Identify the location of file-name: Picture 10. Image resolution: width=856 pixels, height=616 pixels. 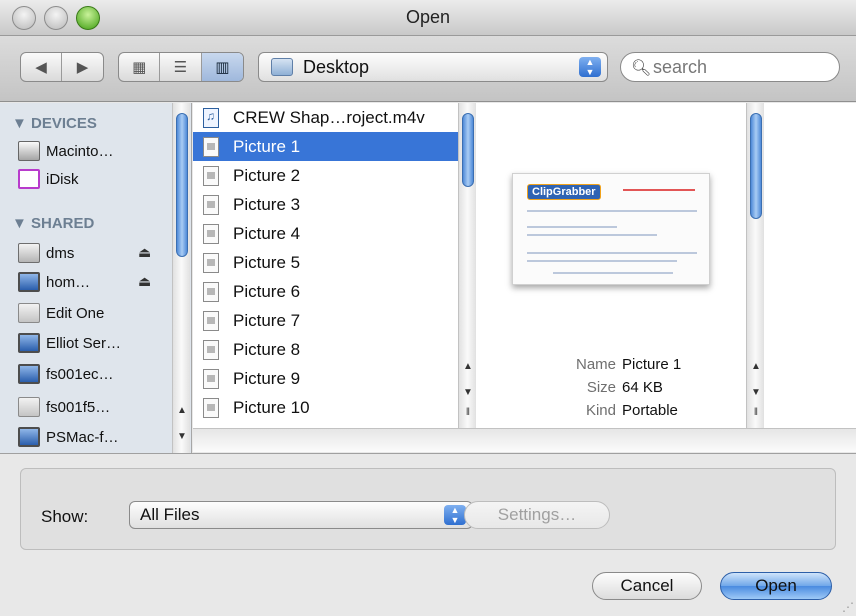
(271, 407).